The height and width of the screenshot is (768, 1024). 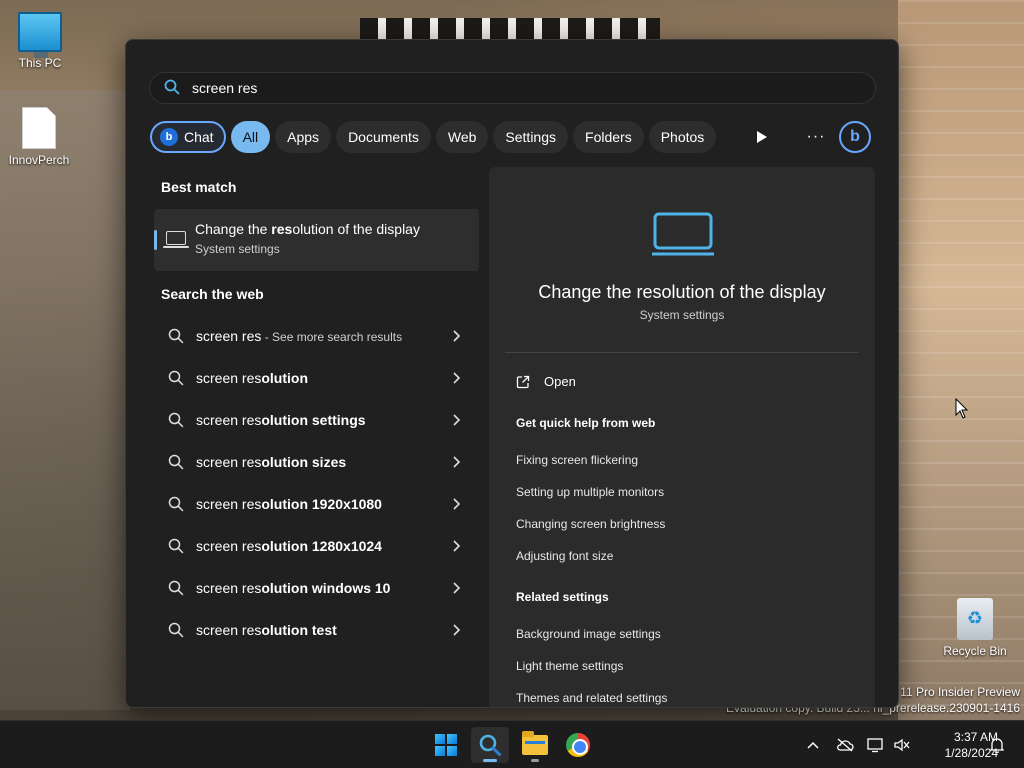 What do you see at coordinates (523, 381) in the screenshot?
I see `open-external-icon` at bounding box center [523, 381].